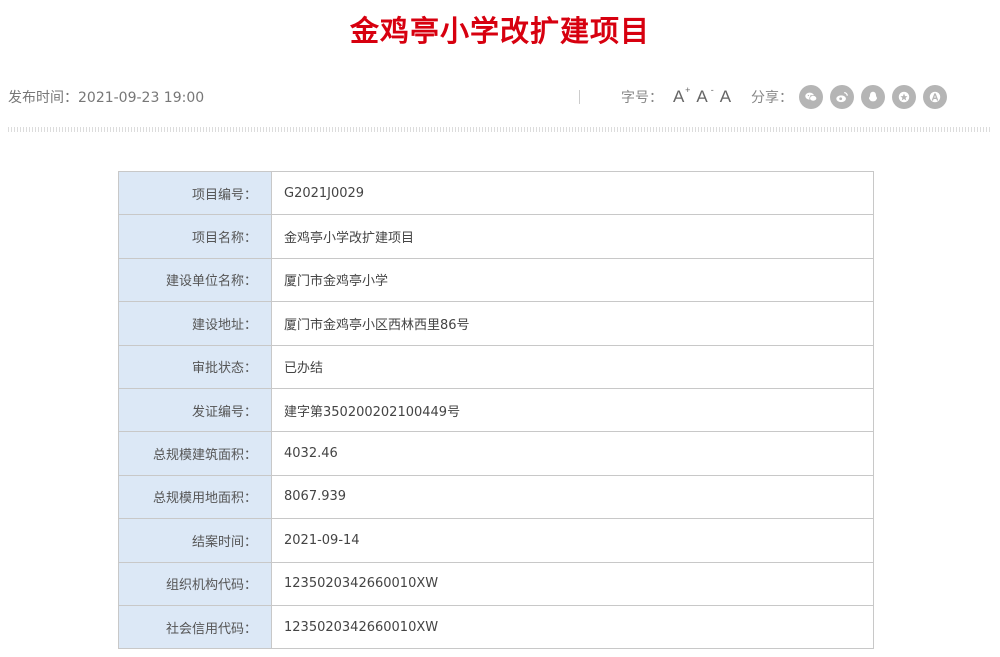 Image resolution: width=1000 pixels, height=657 pixels. What do you see at coordinates (500, 97) in the screenshot?
I see `meta-bar: 发布时间：2021-09-23 19:00 字号： A + A- A 分享：` at bounding box center [500, 97].